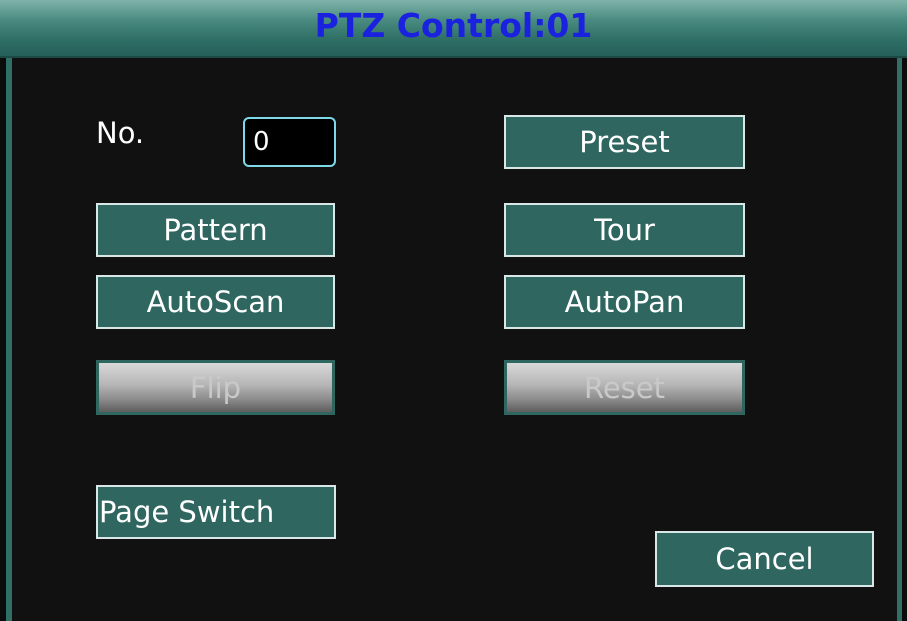 This screenshot has width=907, height=621. What do you see at coordinates (120, 133) in the screenshot?
I see `no-label: No.` at bounding box center [120, 133].